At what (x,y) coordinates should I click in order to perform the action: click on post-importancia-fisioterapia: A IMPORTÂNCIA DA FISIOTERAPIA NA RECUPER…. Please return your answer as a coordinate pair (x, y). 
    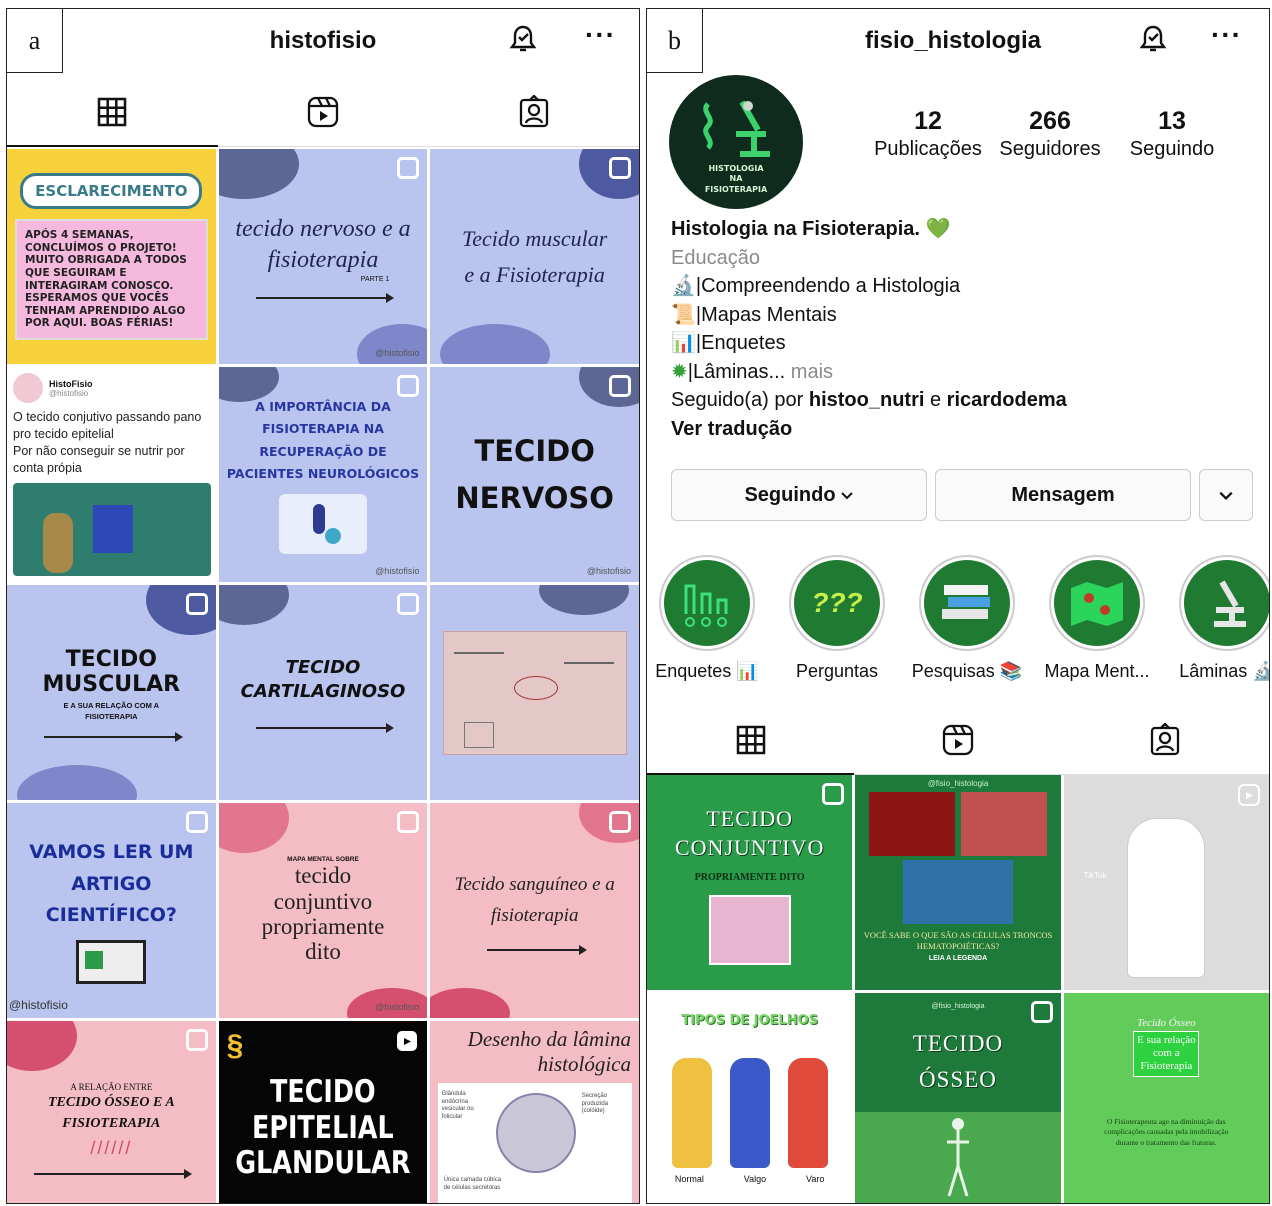
    Looking at the image, I should click on (323, 474).